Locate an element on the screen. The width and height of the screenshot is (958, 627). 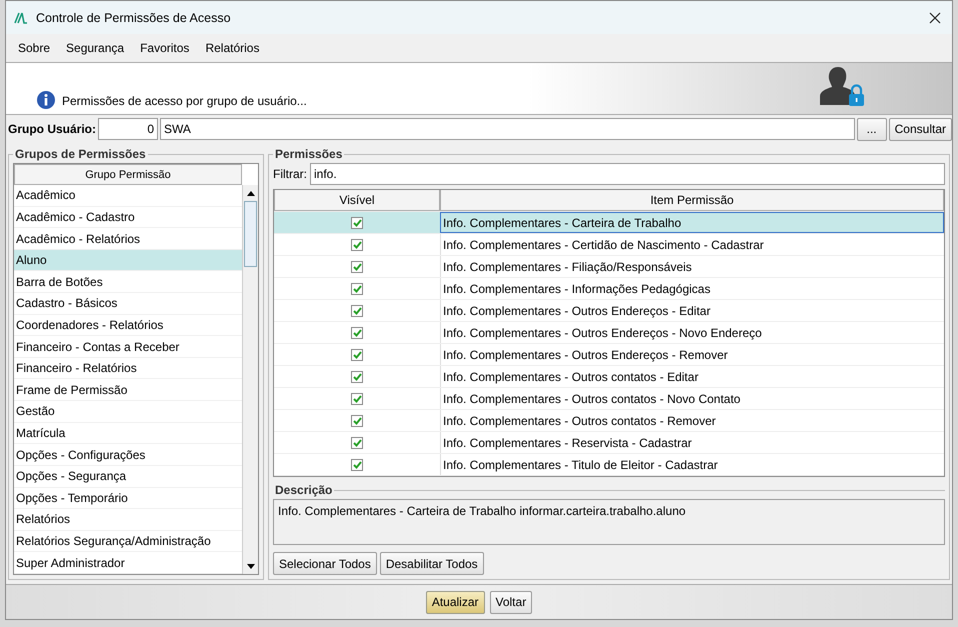
column-header: Grupo Permissão is located at coordinates (128, 174).